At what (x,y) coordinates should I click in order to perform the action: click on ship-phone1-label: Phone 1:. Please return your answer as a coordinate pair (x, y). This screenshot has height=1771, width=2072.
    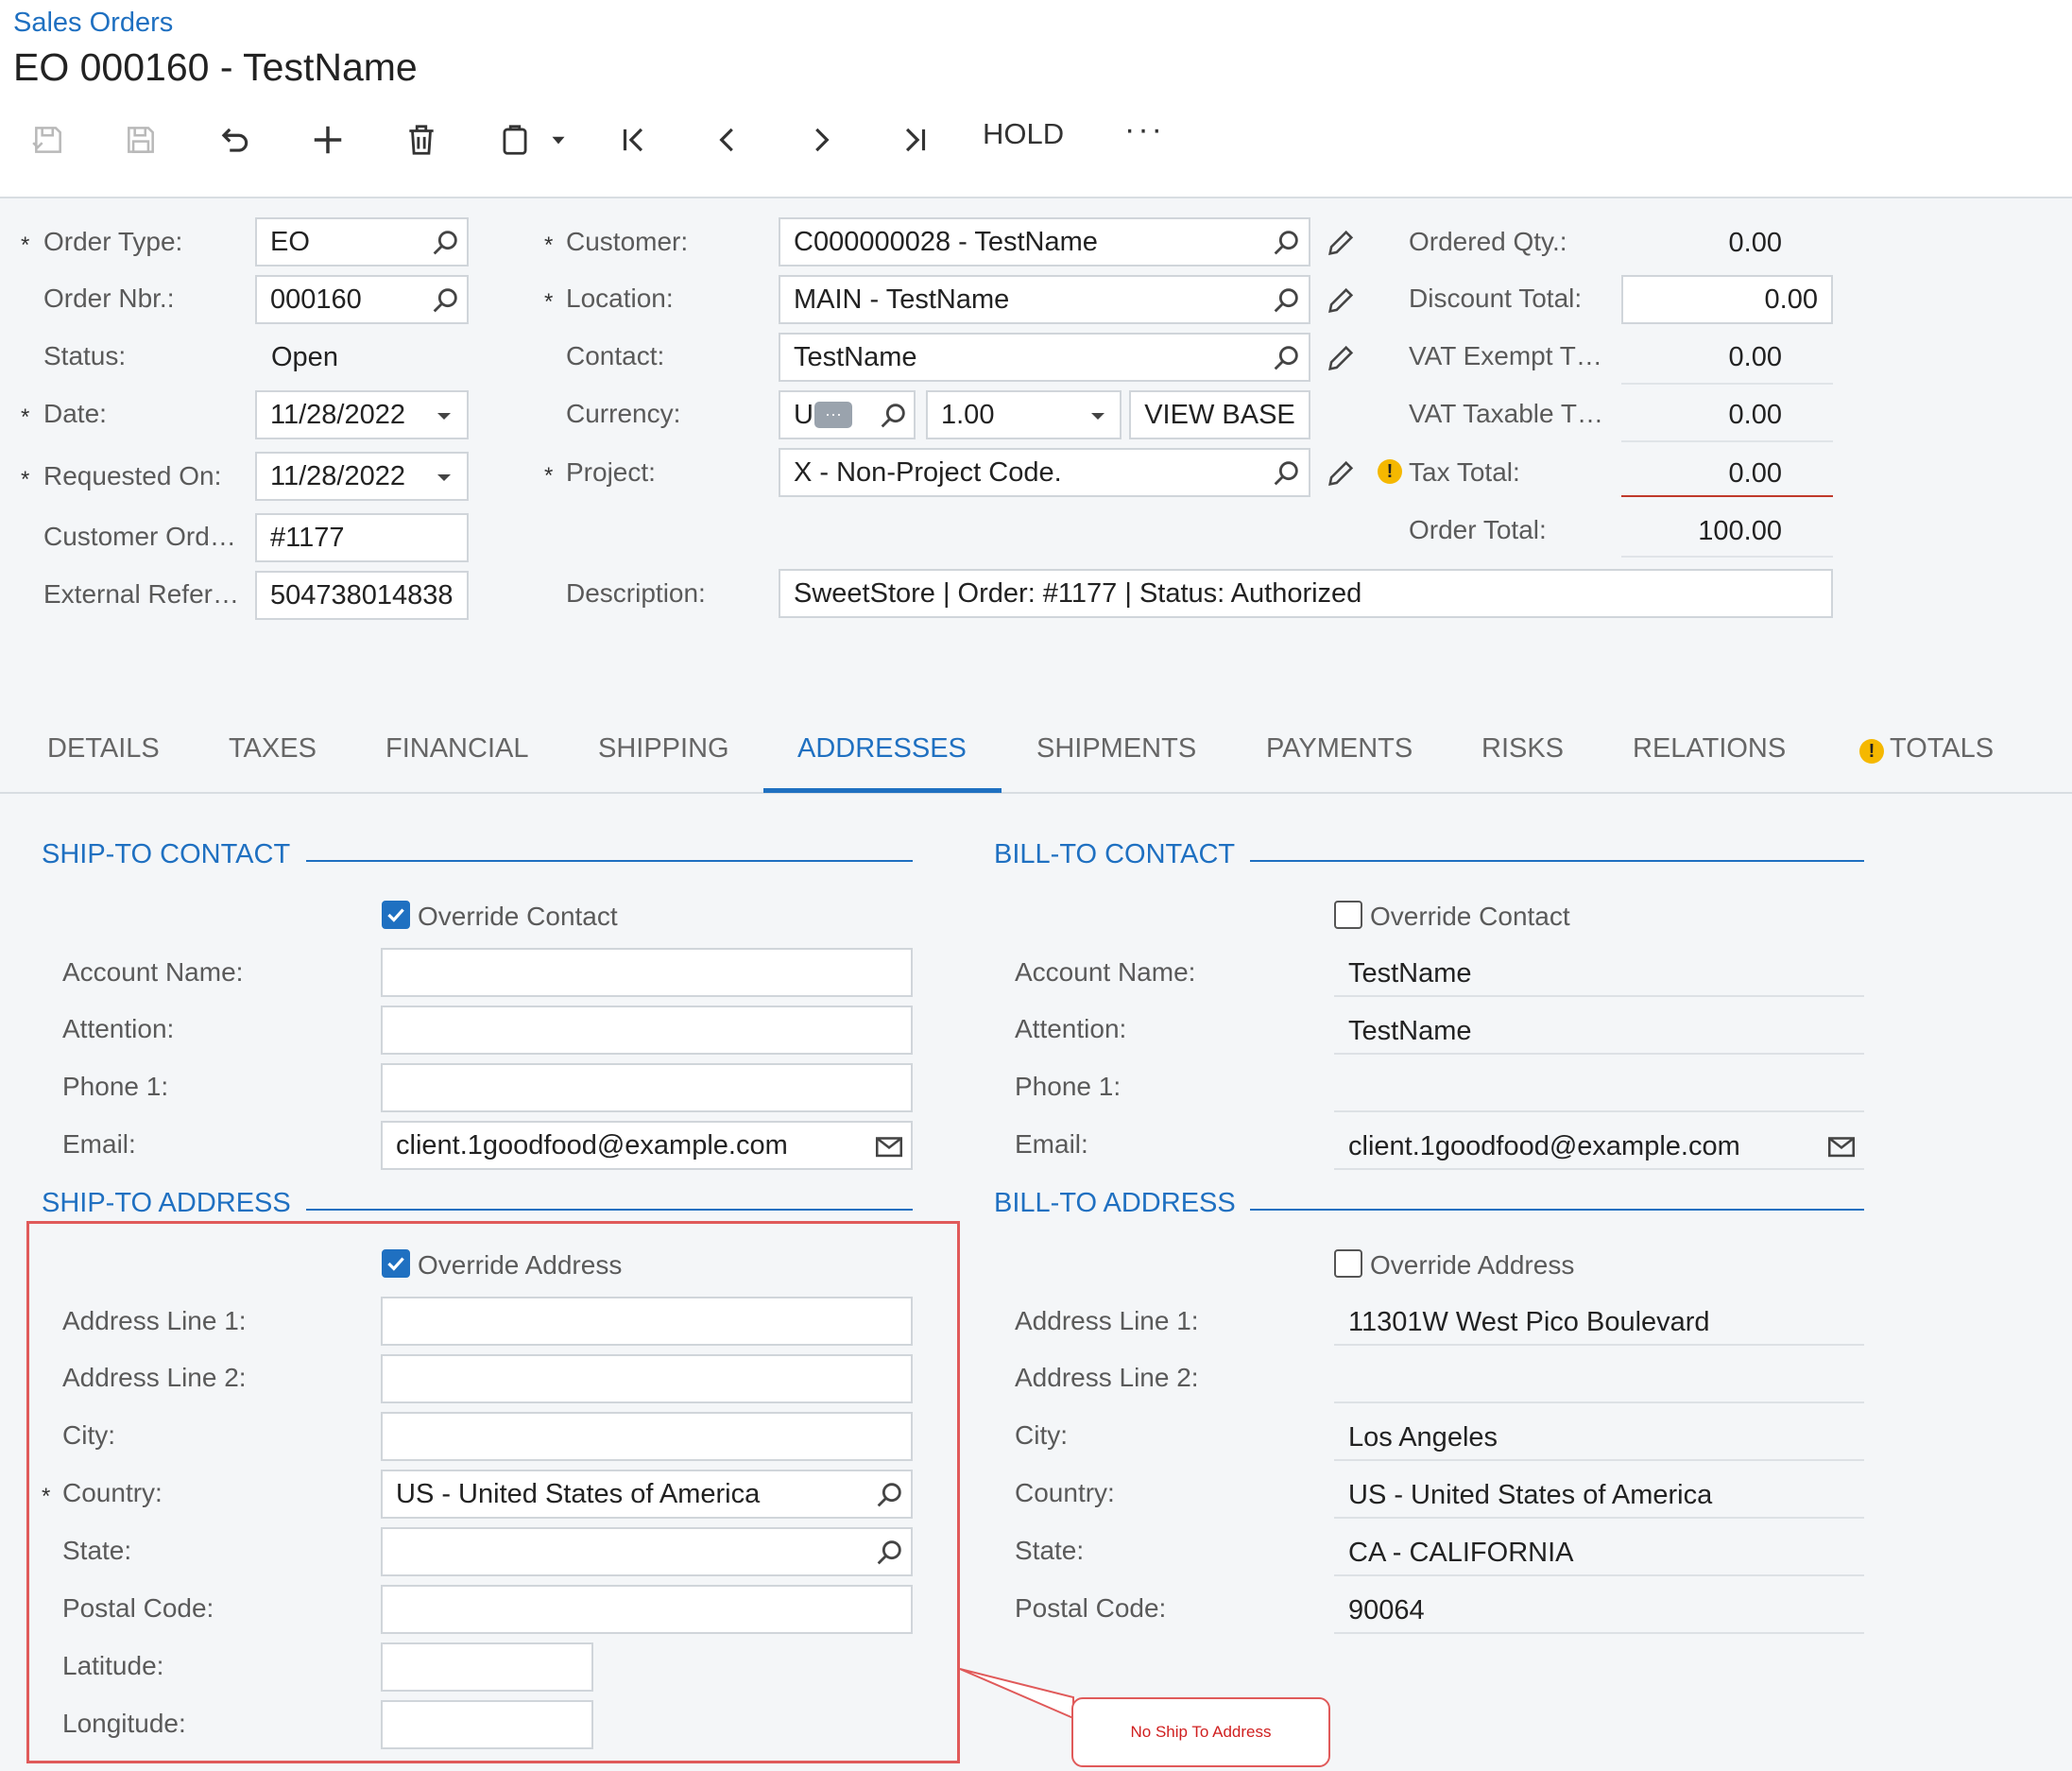
    Looking at the image, I should click on (115, 1086).